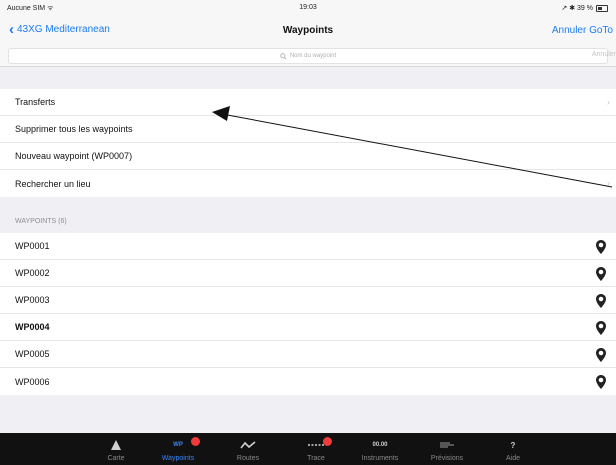 The height and width of the screenshot is (465, 616). I want to click on tab-label: Waypoints, so click(178, 458).